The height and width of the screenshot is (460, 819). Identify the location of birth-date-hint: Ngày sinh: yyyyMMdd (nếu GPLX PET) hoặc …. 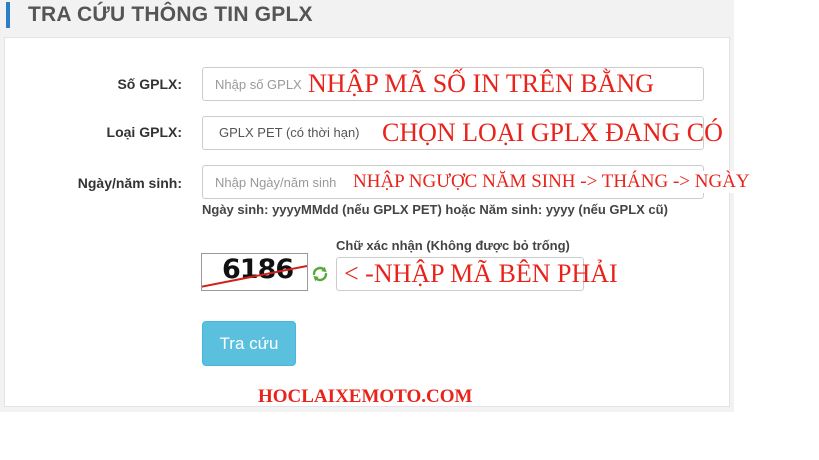
(435, 209).